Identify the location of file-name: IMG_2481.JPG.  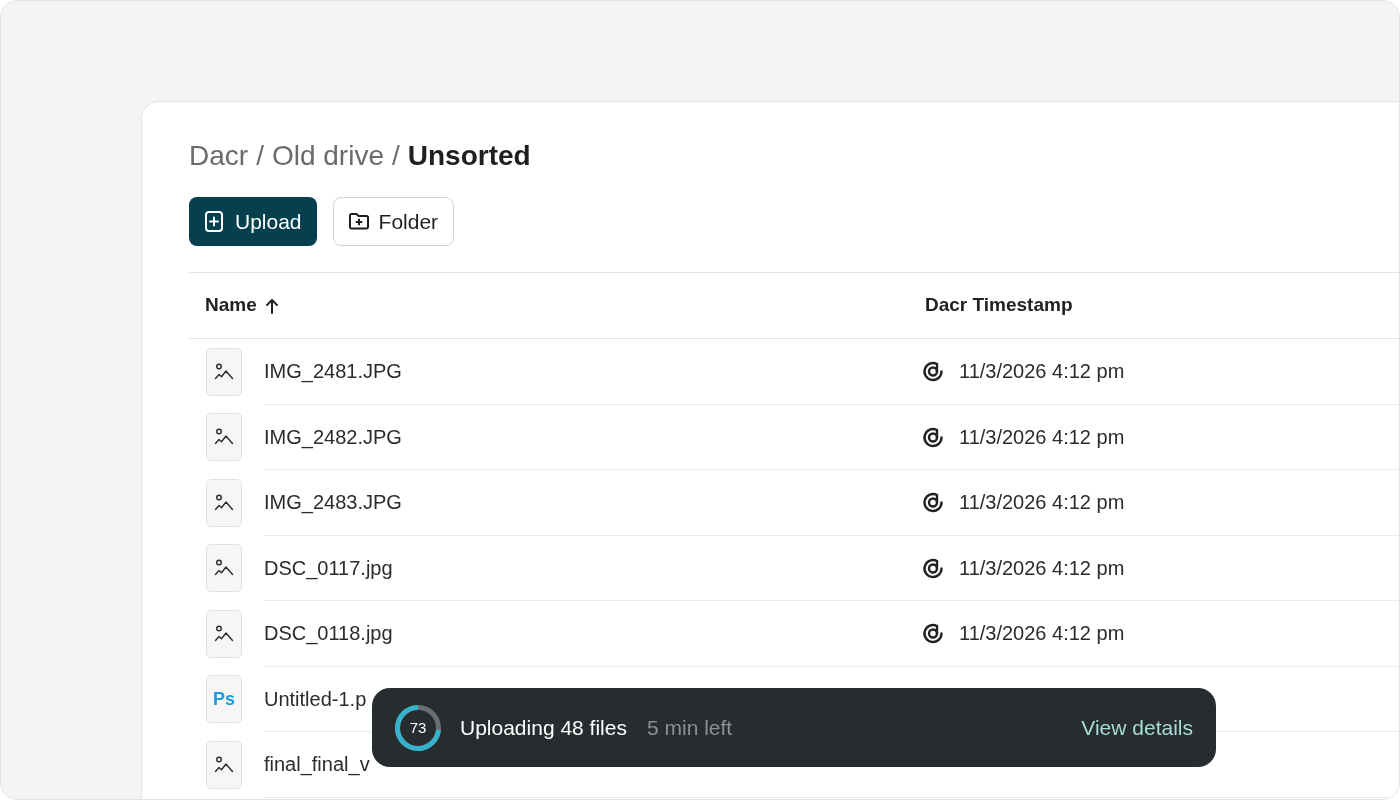
(333, 371).